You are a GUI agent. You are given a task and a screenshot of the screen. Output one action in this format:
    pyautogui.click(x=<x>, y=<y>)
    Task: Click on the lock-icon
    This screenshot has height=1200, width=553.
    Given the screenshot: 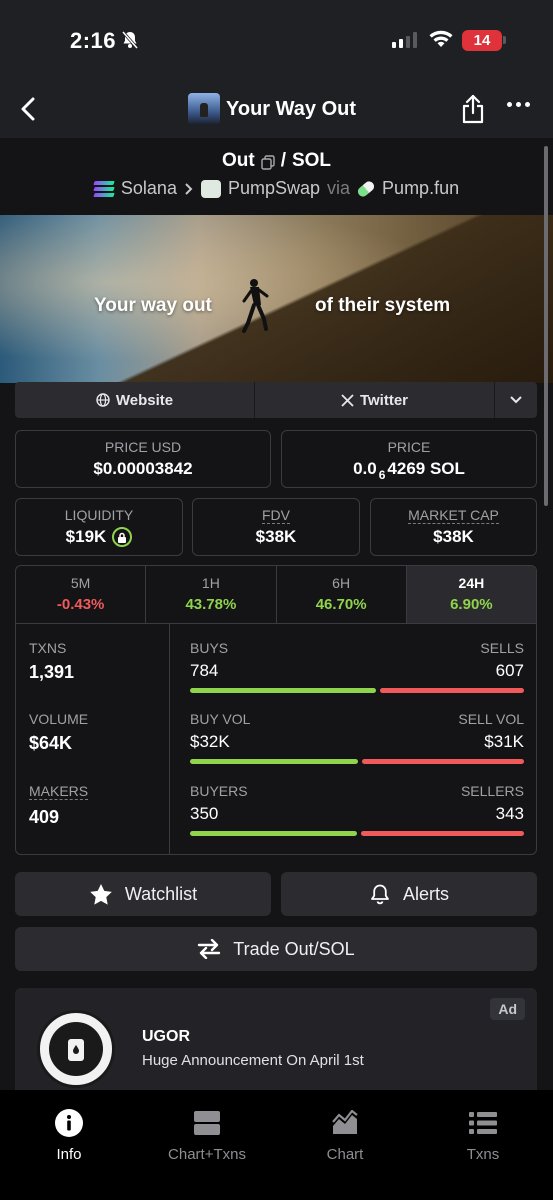 What is the action you would take?
    pyautogui.click(x=122, y=537)
    